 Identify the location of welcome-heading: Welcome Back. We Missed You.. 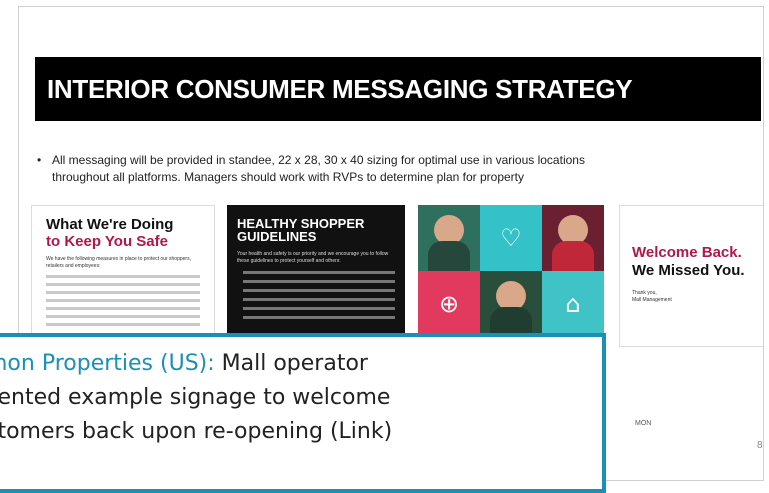
(697, 262).